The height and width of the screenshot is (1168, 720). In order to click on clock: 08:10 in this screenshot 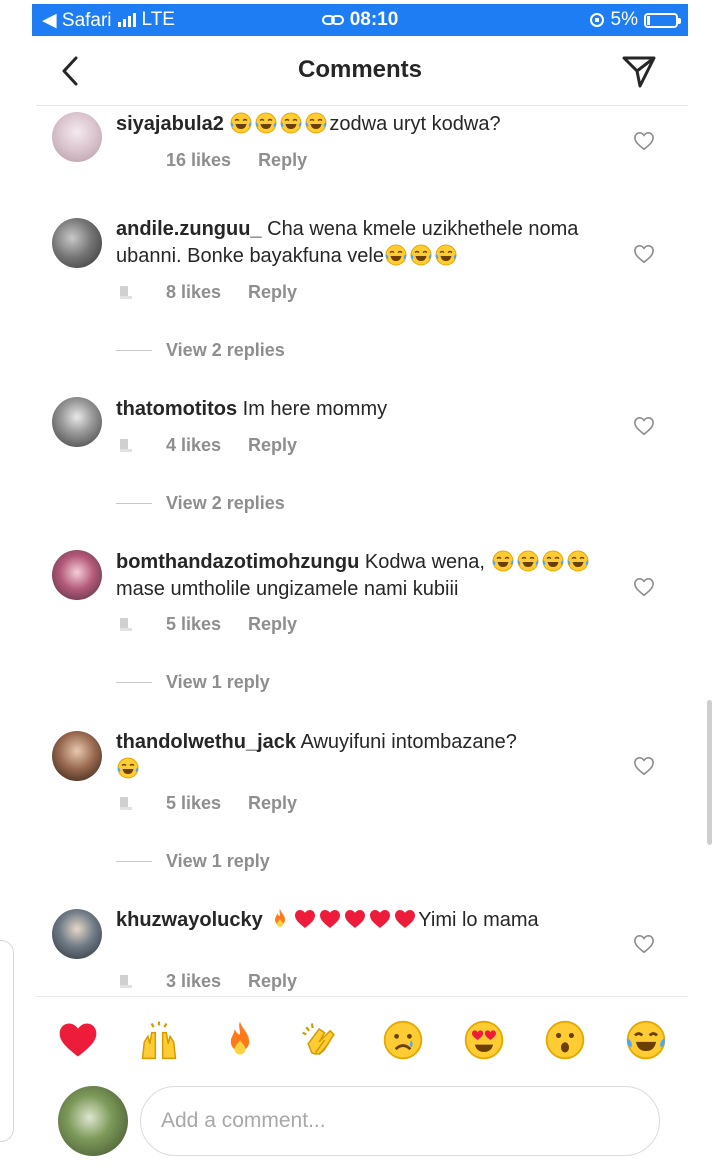, I will do `click(374, 19)`.